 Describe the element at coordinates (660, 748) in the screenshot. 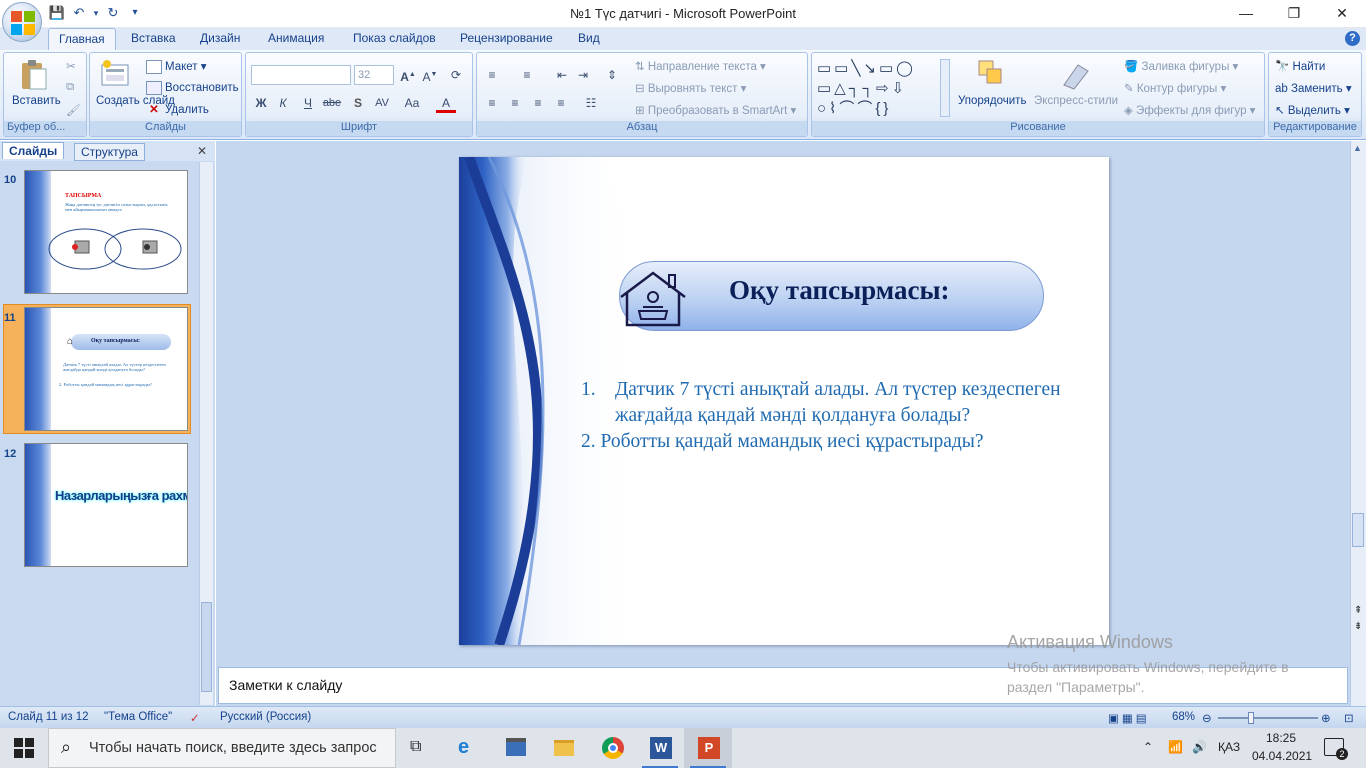

I see `word-button: W` at that location.